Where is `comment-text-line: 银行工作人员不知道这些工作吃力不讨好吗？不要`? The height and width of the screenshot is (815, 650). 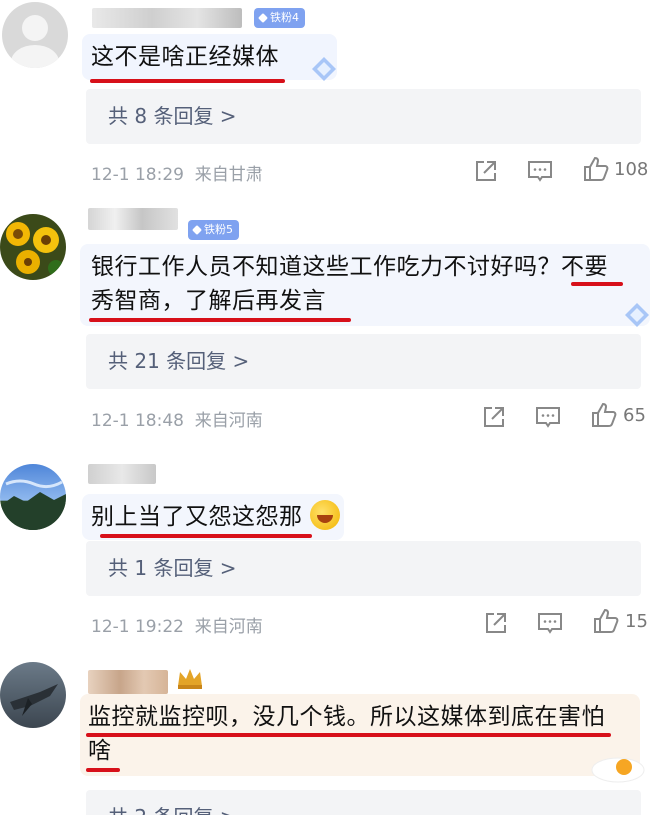 comment-text-line: 银行工作人员不知道这些工作吃力不讨好吗？不要 is located at coordinates (349, 267).